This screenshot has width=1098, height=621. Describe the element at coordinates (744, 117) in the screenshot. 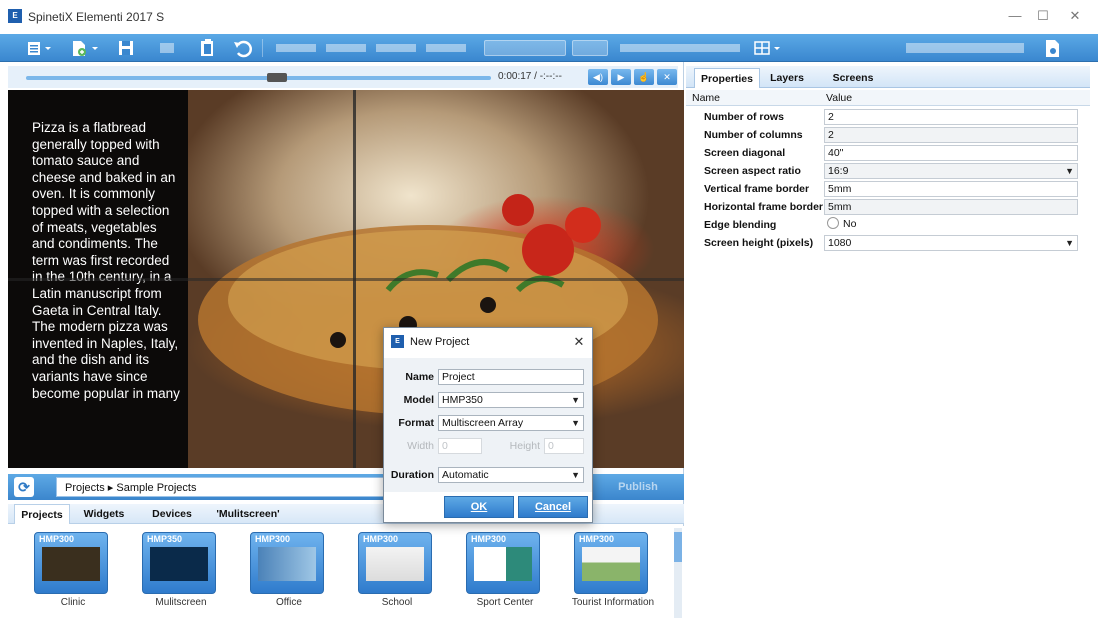

I see `property-name: Number of rows` at that location.